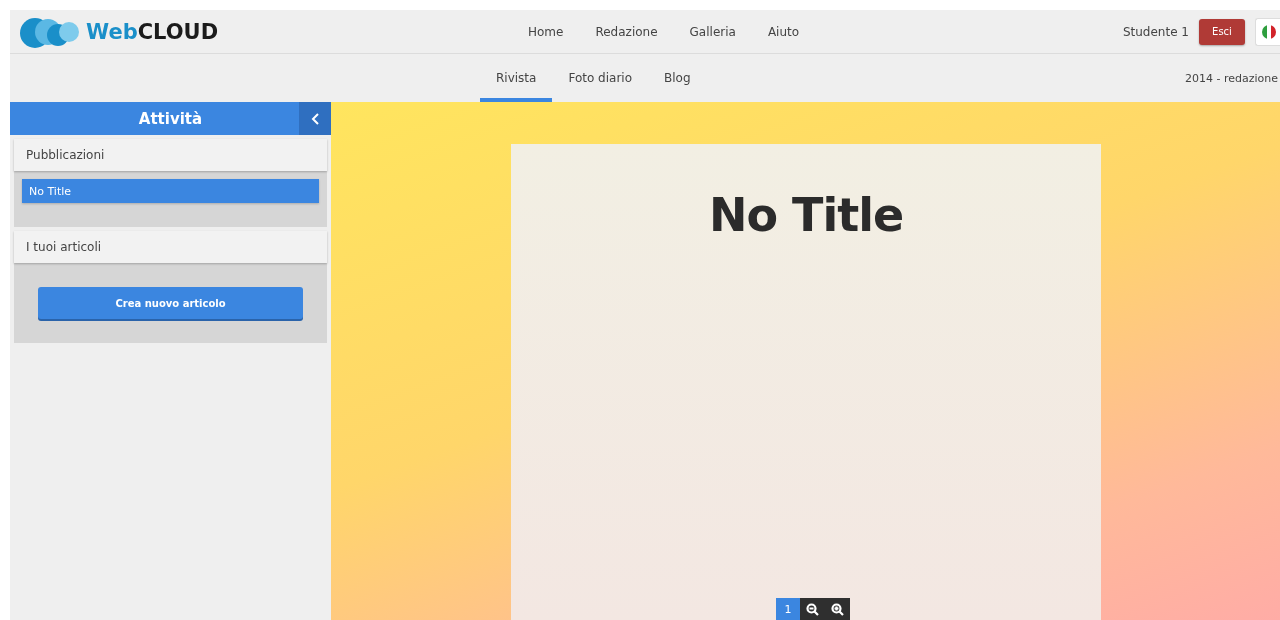 The height and width of the screenshot is (620, 1280). I want to click on create-article-button: Crea nuovo articolo, so click(170, 303).